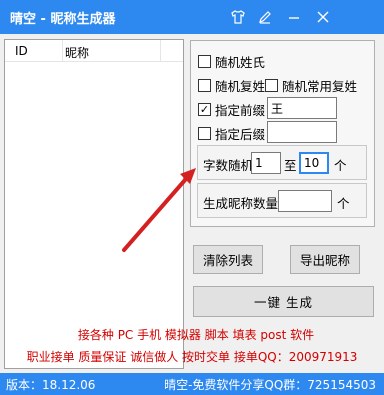 Image resolution: width=384 pixels, height=395 pixels. Describe the element at coordinates (323, 17) in the screenshot. I see `close-icon` at that location.